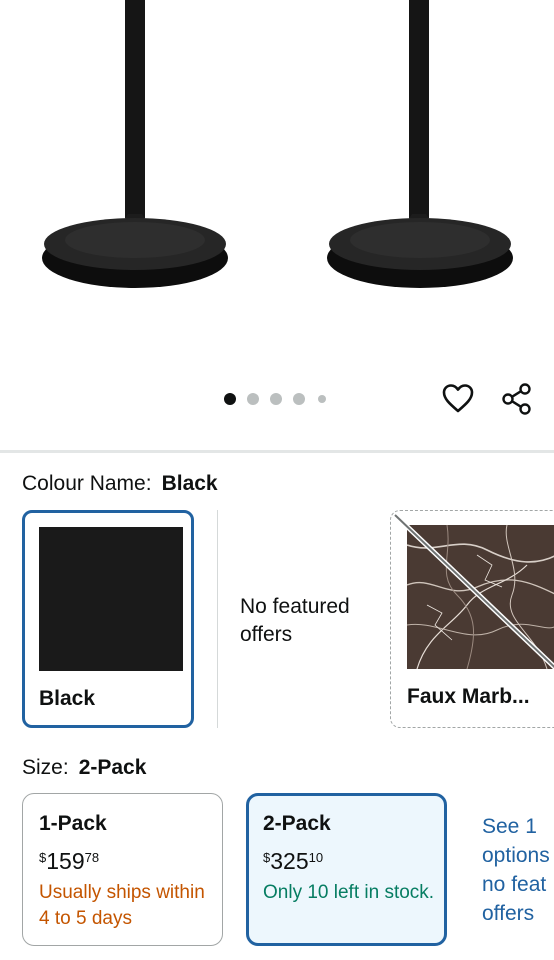  I want to click on section-divider, so click(277, 451).